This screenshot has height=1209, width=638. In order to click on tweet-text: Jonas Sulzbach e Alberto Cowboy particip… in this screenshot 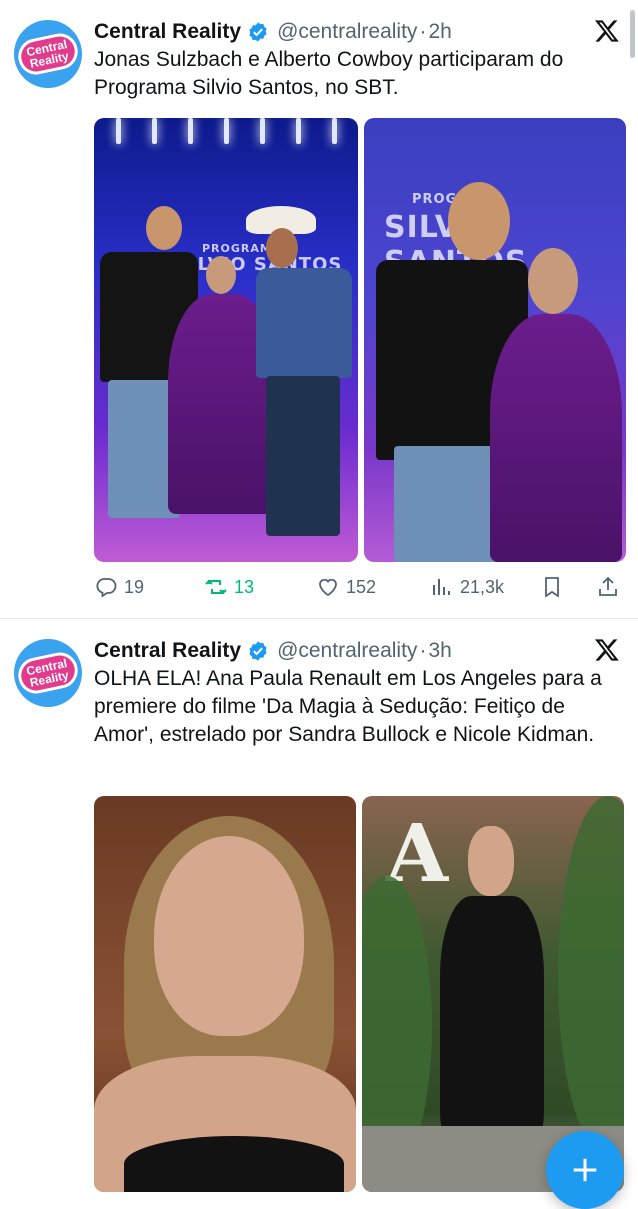, I will do `click(329, 73)`.